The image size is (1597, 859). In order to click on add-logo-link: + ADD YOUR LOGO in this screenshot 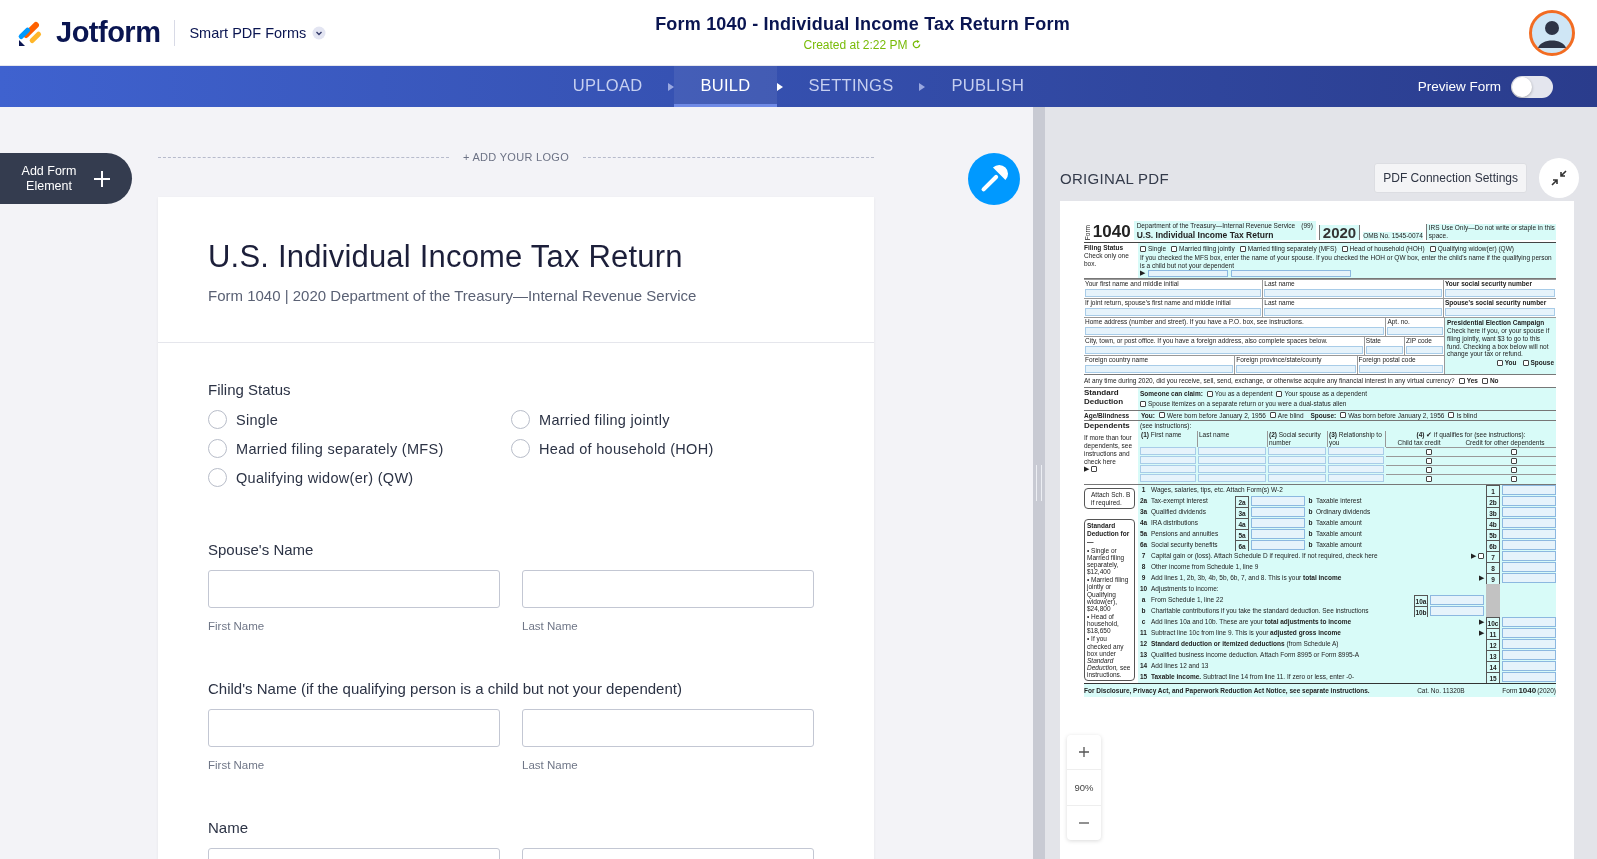, I will do `click(516, 157)`.